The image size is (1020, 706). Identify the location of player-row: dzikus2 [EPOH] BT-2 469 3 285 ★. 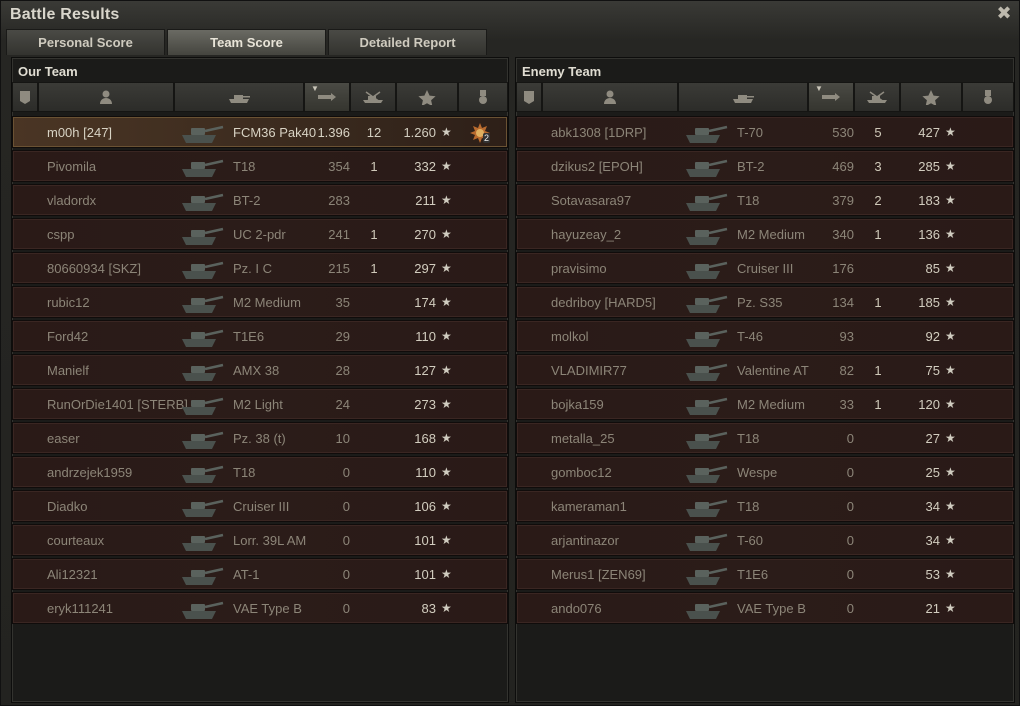
(765, 166).